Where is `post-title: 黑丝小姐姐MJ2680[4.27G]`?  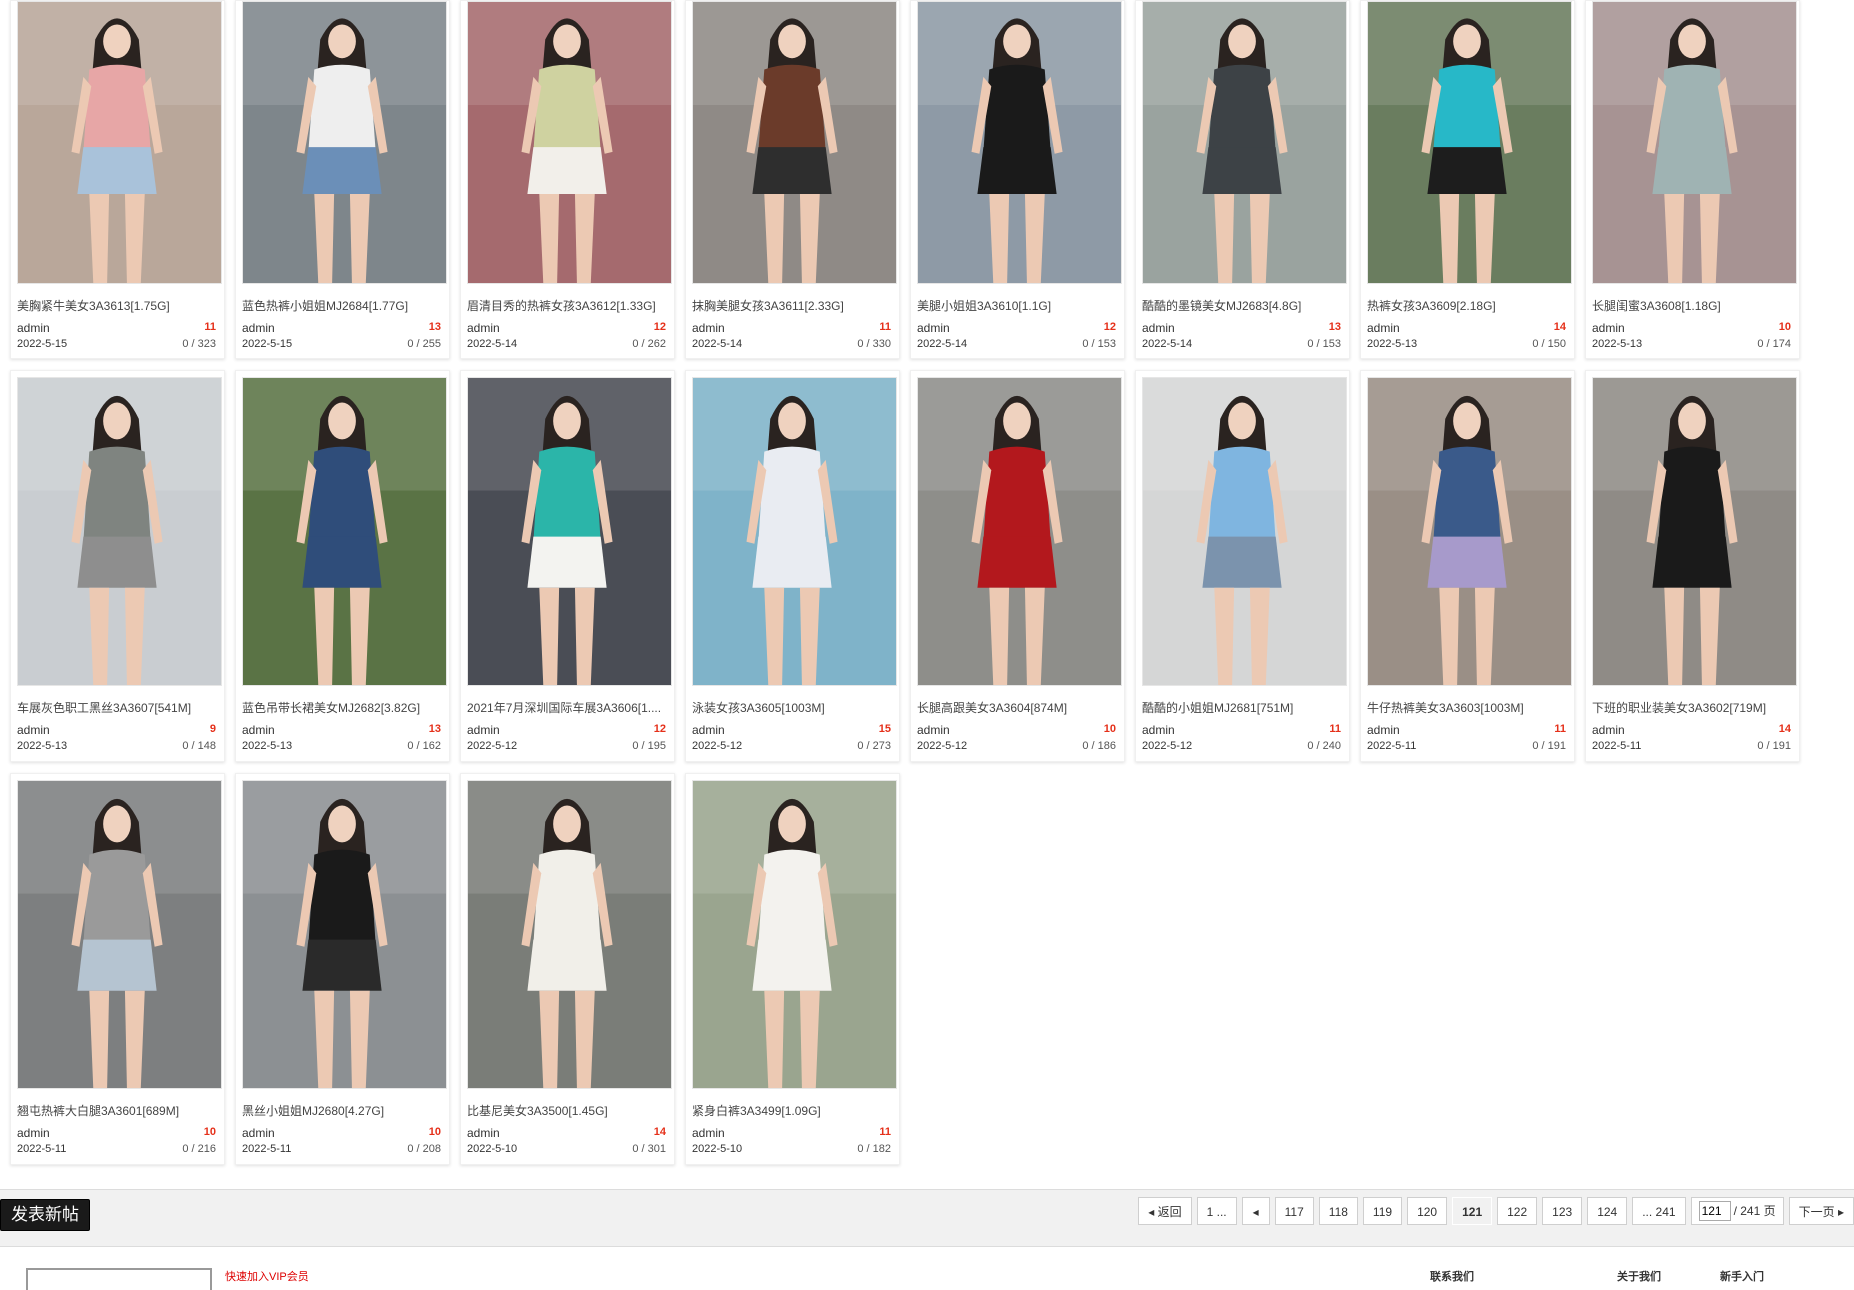 post-title: 黑丝小姐姐MJ2680[4.27G] is located at coordinates (342, 1110).